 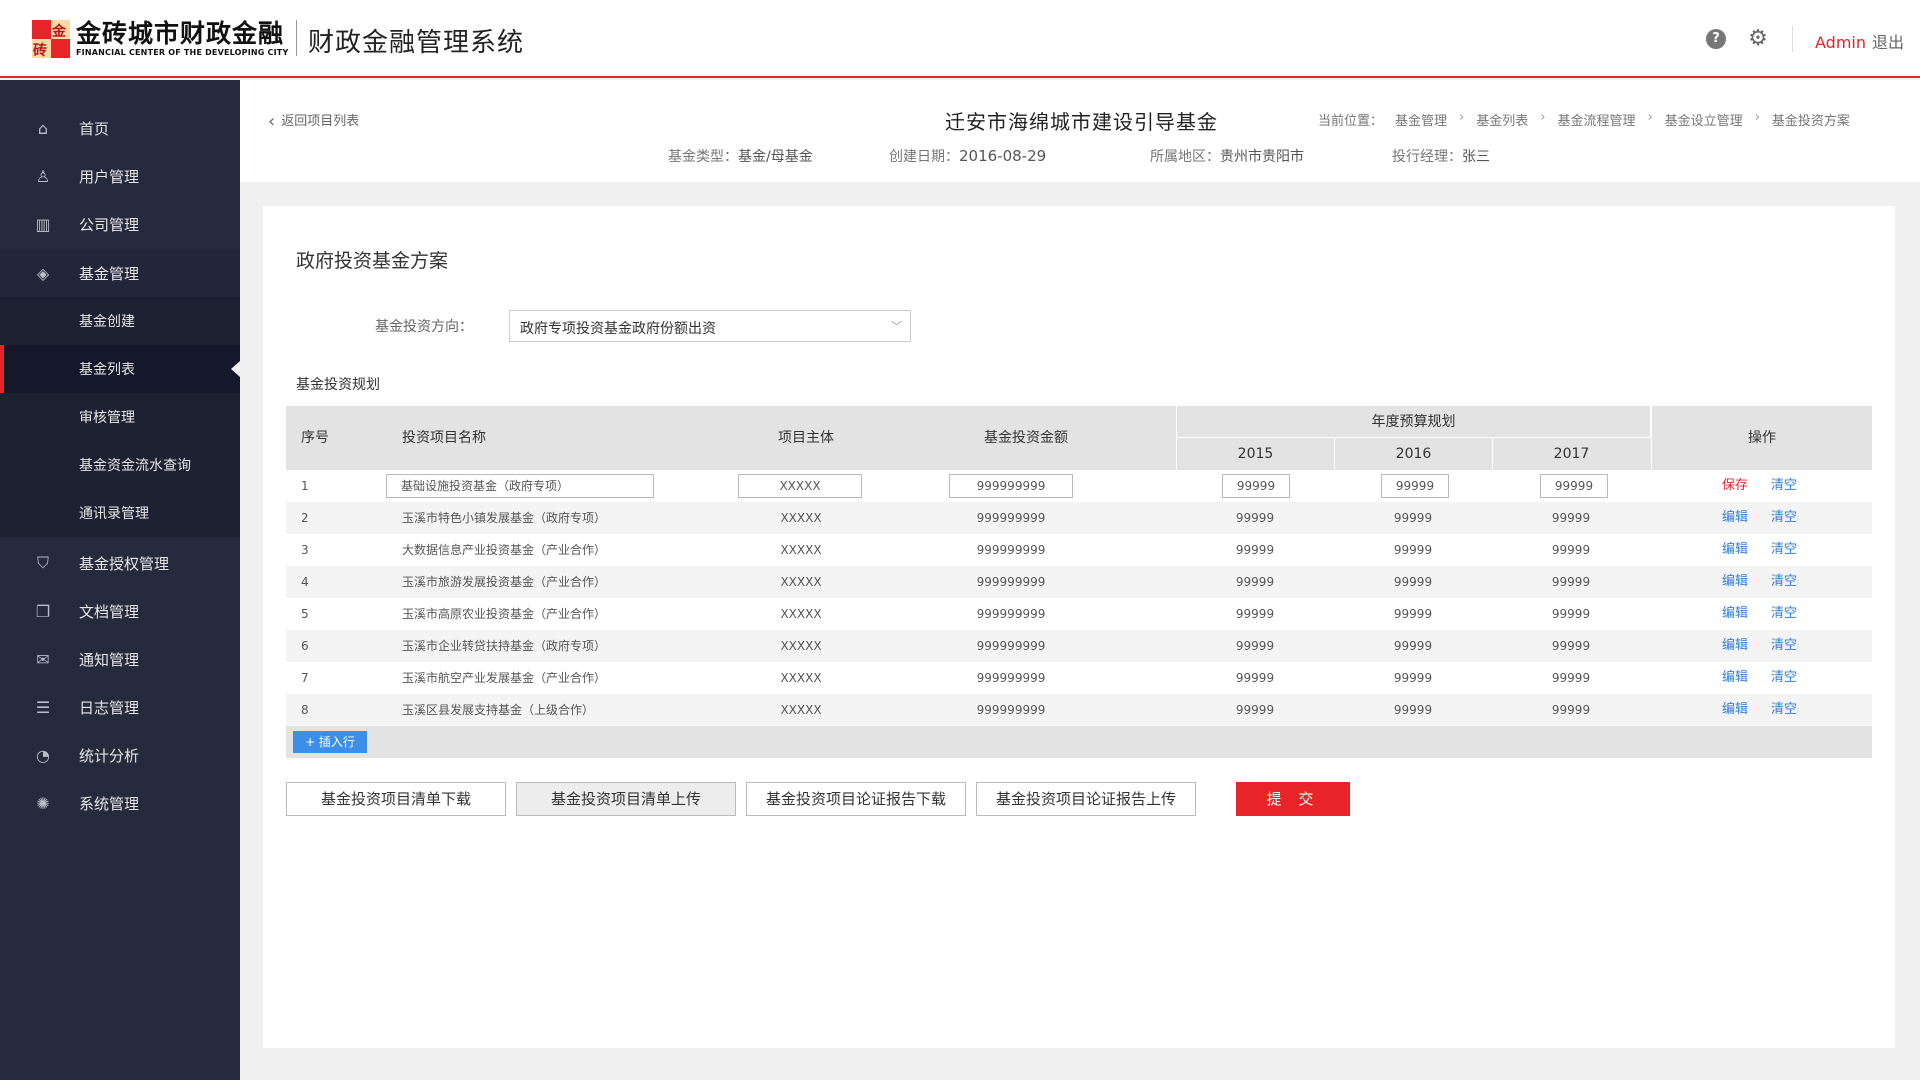 I want to click on mail-icon: ✉, so click(x=43, y=659).